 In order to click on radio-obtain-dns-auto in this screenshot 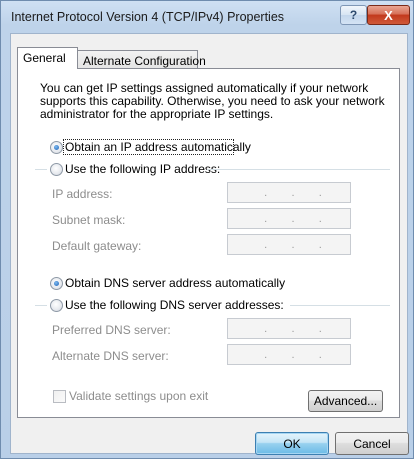, I will do `click(56, 283)`.